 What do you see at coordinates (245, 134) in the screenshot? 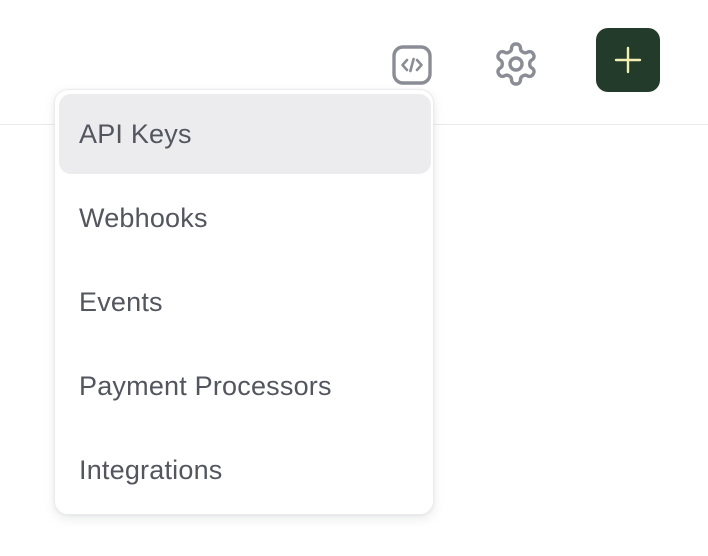
I see `menu-item-api-keys: API Keys` at bounding box center [245, 134].